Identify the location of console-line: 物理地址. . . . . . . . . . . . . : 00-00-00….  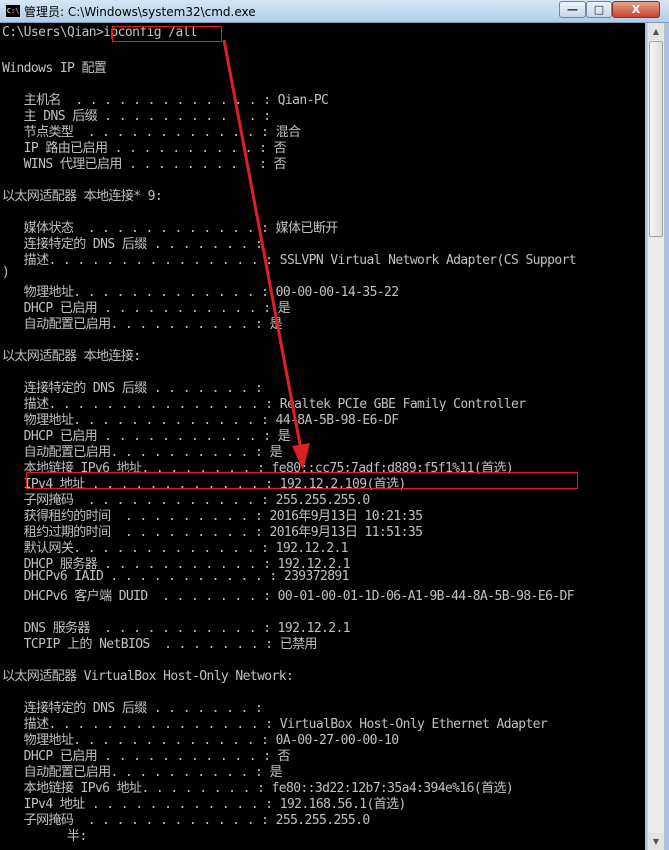
(200, 292).